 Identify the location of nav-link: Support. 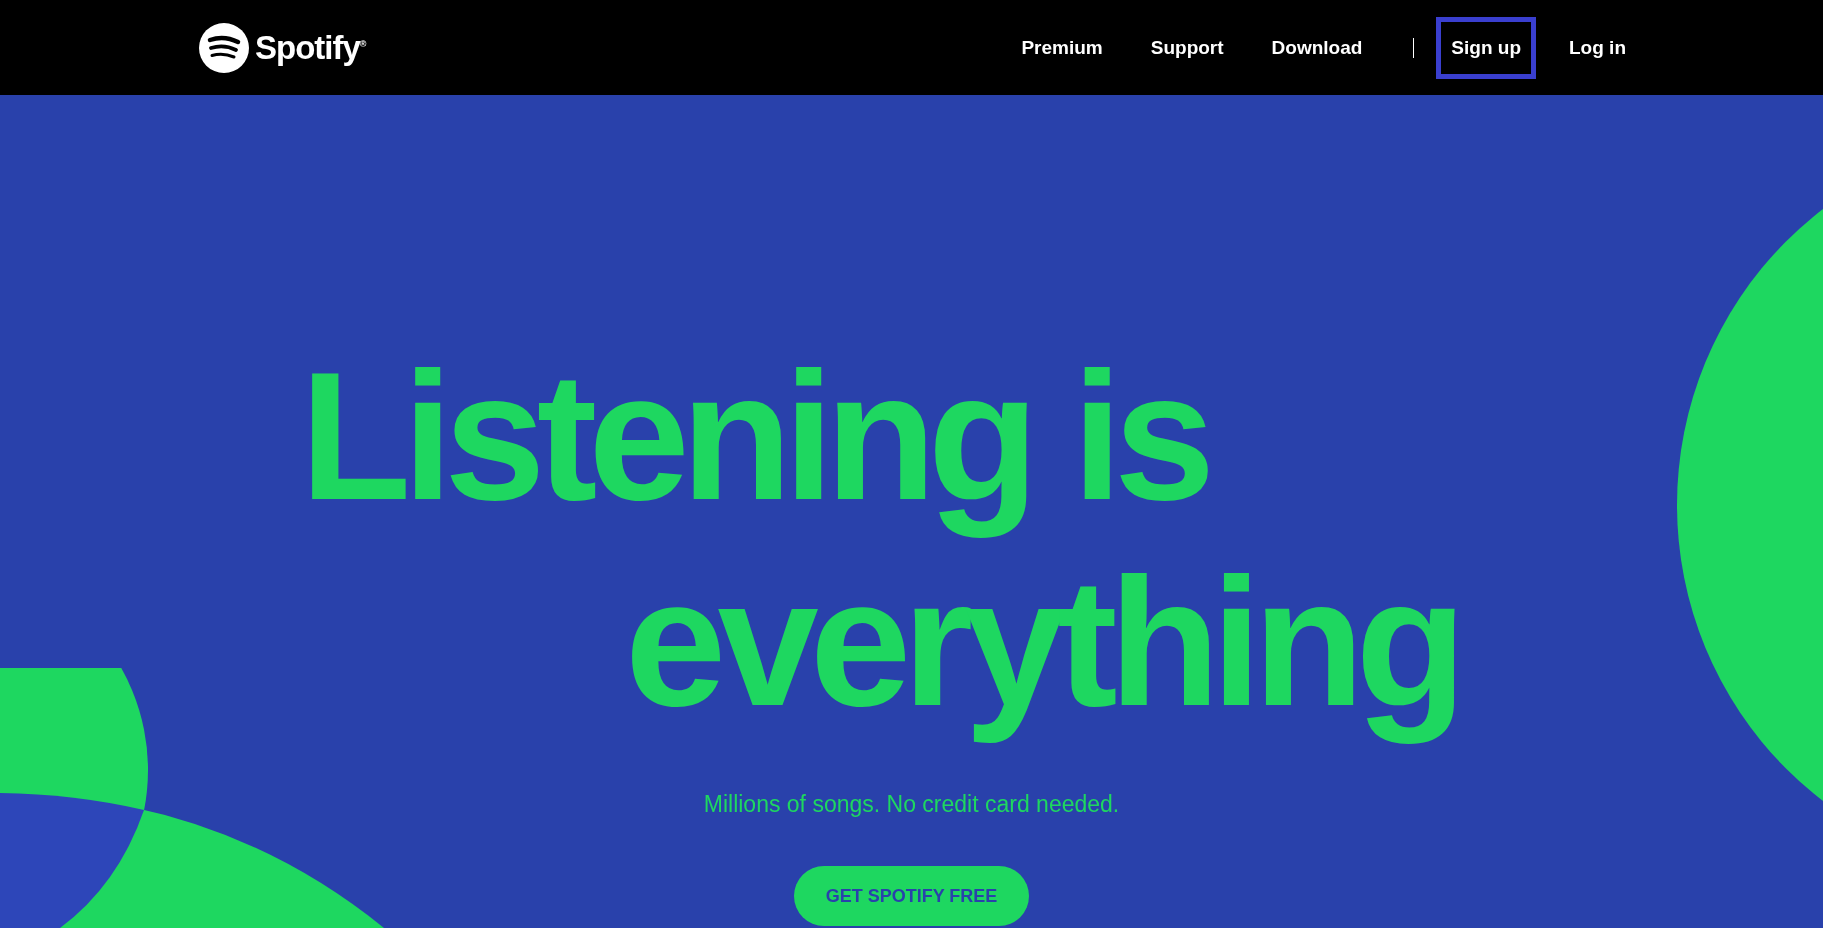
(1187, 47).